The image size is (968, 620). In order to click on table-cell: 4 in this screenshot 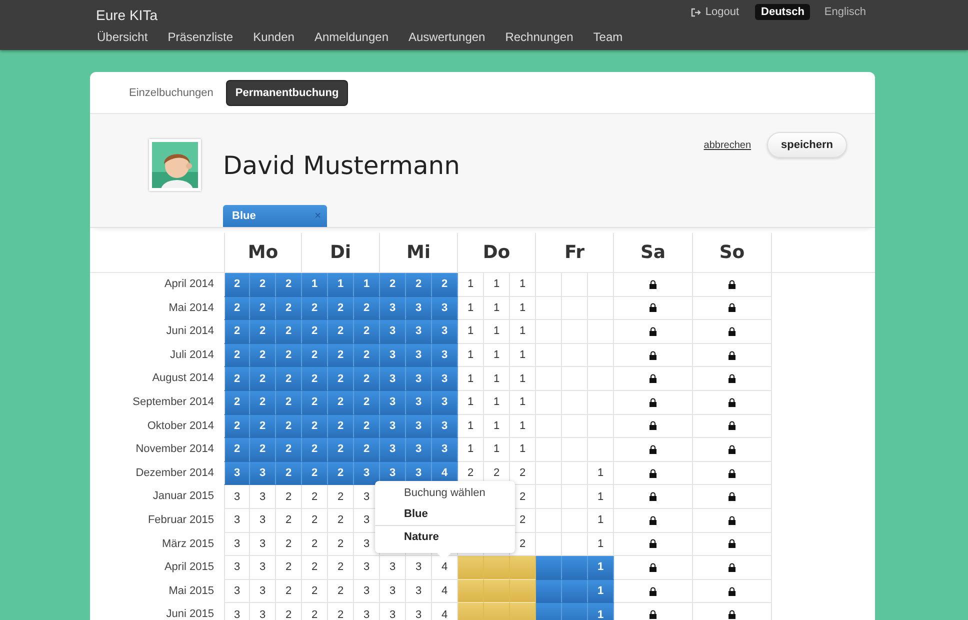, I will do `click(445, 568)`.